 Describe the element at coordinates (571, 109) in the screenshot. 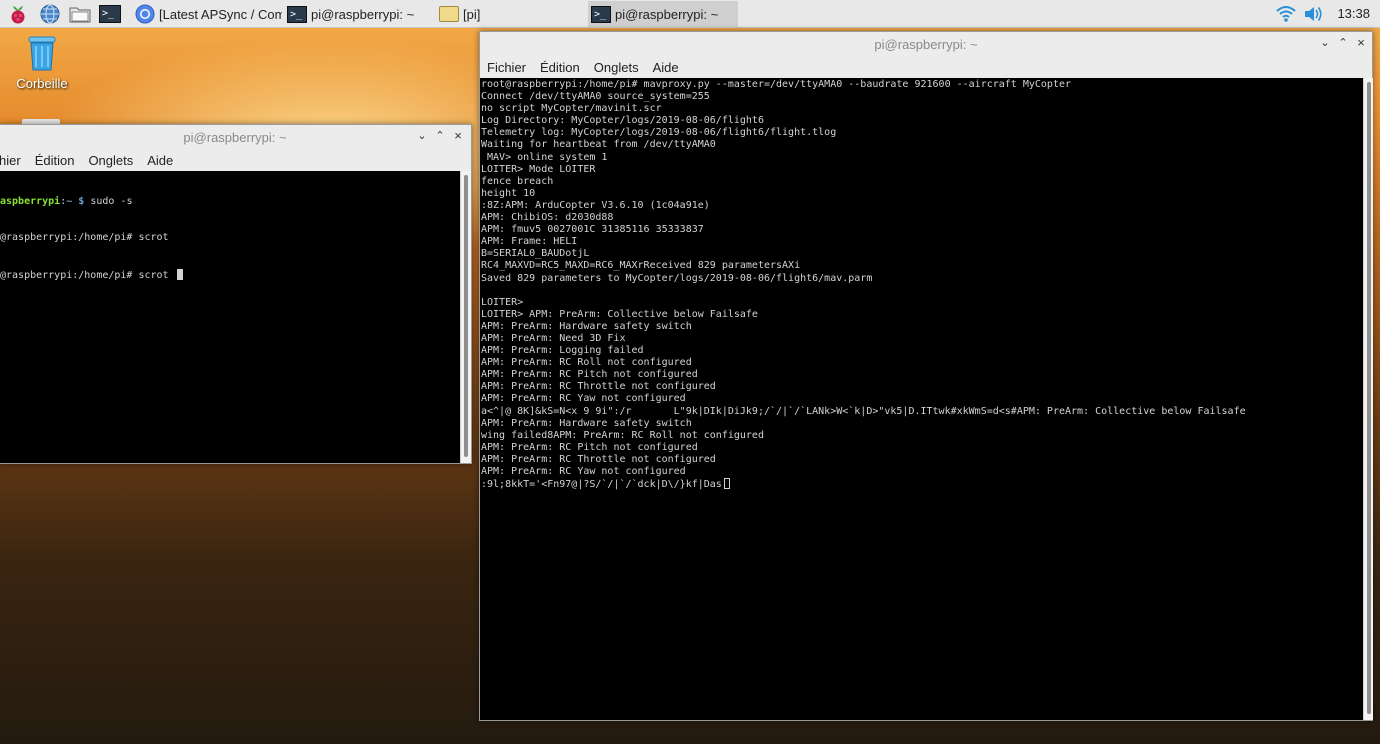

I see `terminal-line: no script MyCopter/mavinit.scr` at that location.